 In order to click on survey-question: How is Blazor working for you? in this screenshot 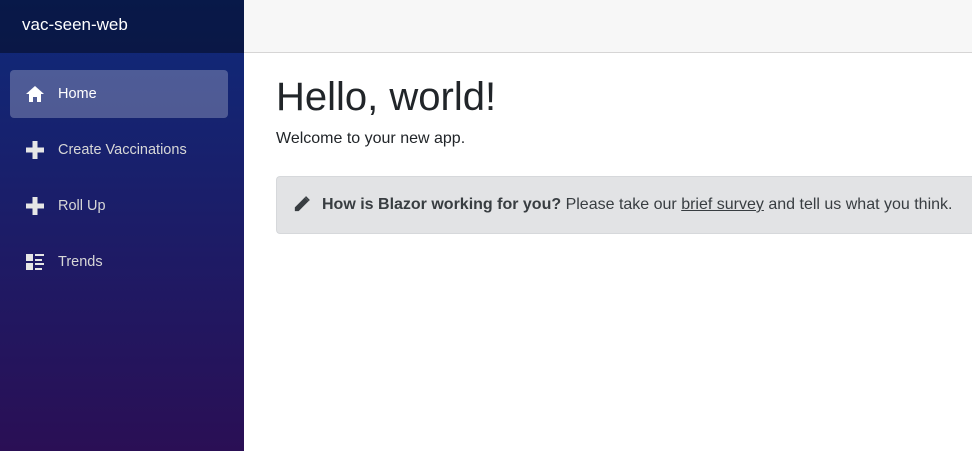, I will do `click(442, 204)`.